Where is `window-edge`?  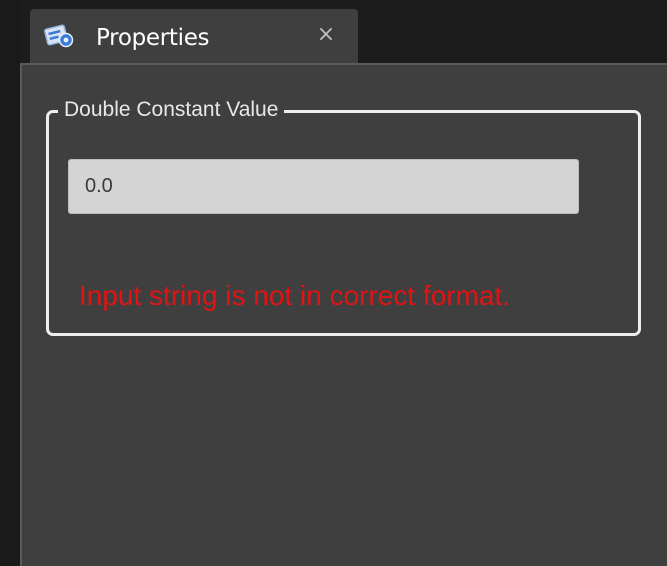
window-edge is located at coordinates (10, 283).